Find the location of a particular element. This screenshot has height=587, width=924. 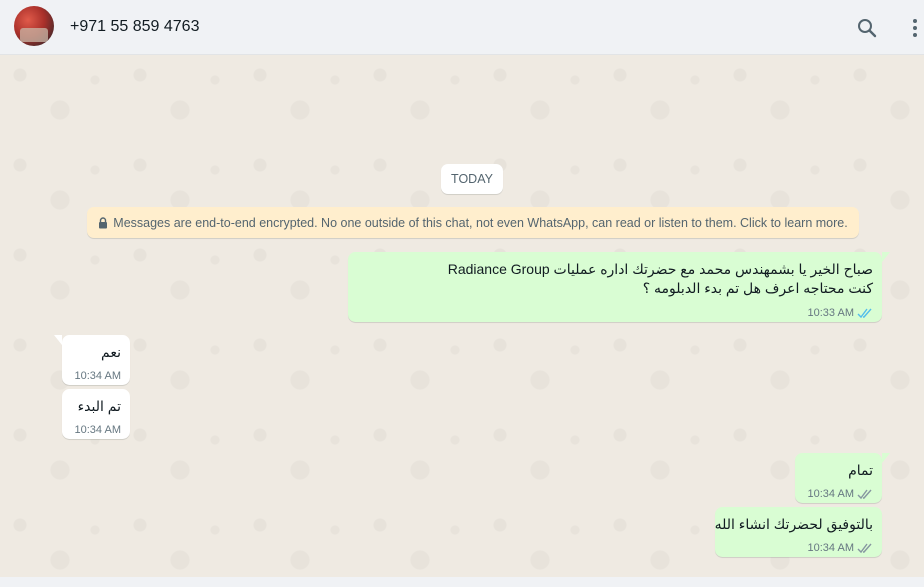

avatar is located at coordinates (34, 26).